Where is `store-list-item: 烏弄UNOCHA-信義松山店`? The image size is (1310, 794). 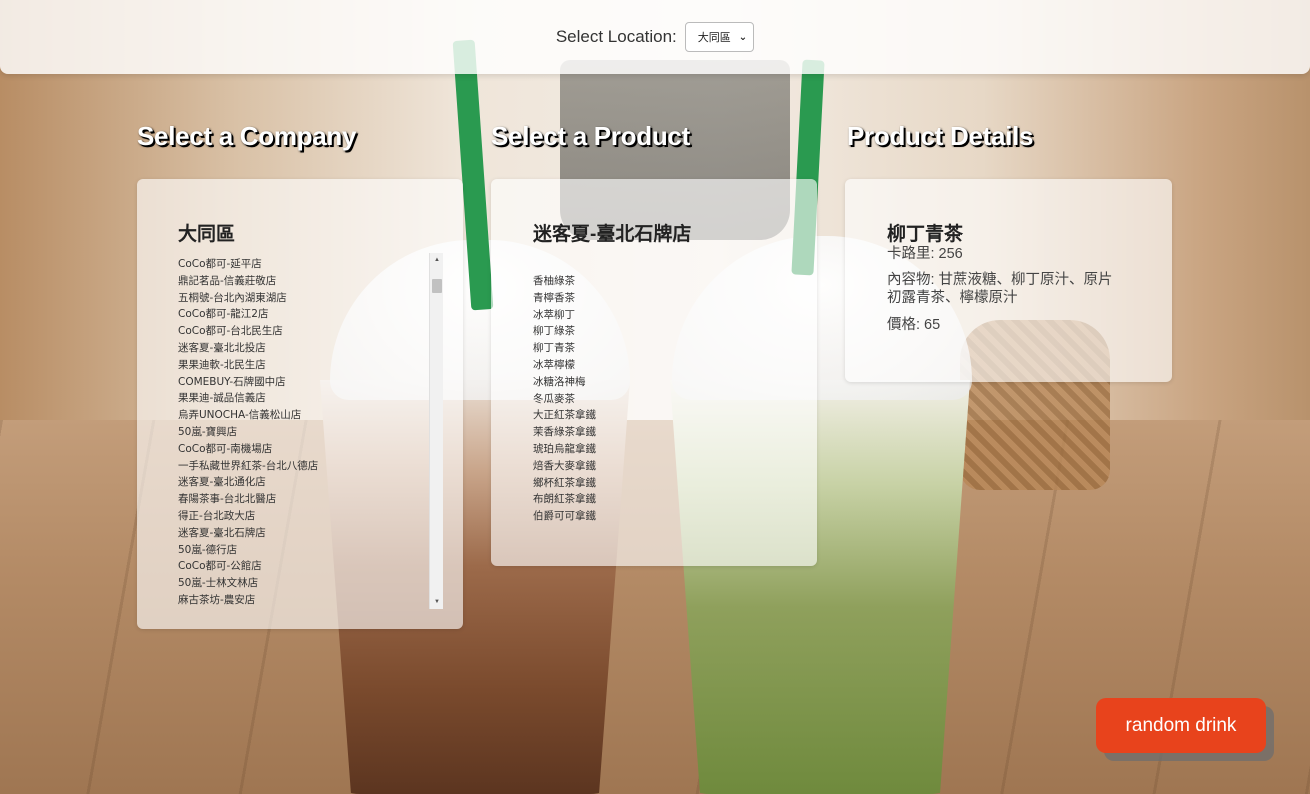
store-list-item: 烏弄UNOCHA-信義松山店 is located at coordinates (303, 415).